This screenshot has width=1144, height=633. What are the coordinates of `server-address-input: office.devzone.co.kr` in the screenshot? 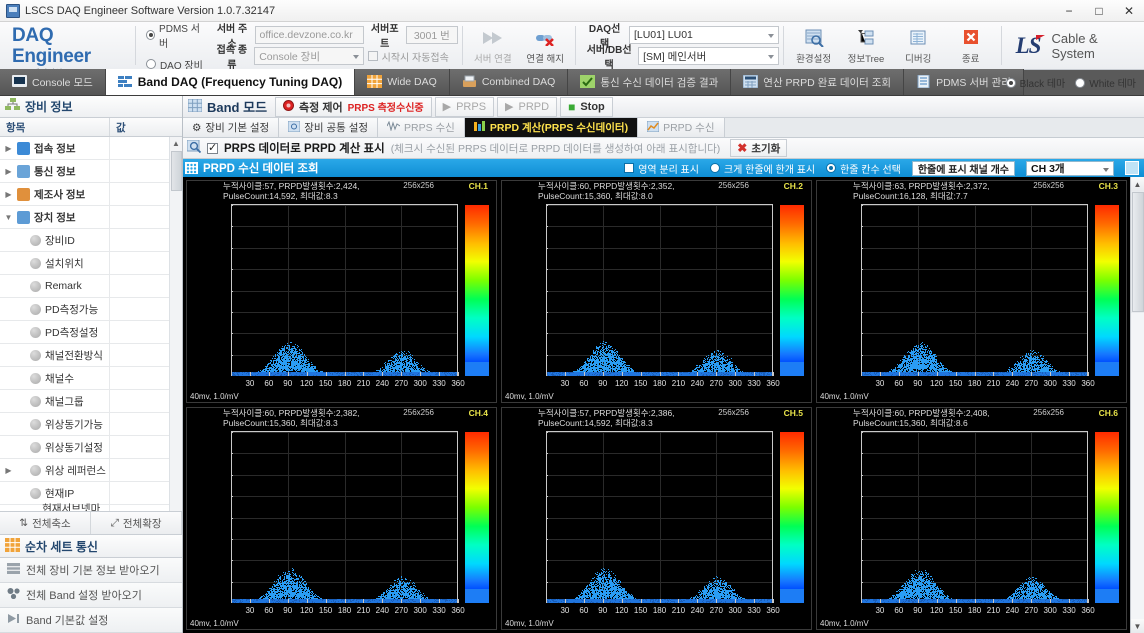 It's located at (309, 35).